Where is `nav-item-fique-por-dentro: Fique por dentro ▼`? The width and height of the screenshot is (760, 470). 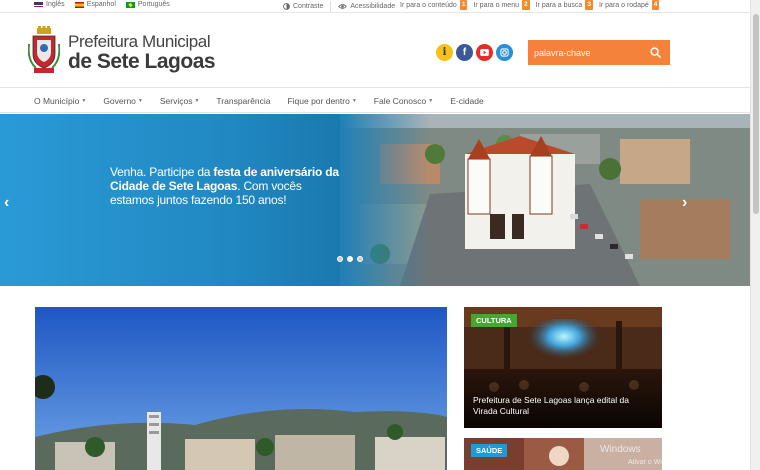 nav-item-fique-por-dentro: Fique por dentro ▼ is located at coordinates (321, 101).